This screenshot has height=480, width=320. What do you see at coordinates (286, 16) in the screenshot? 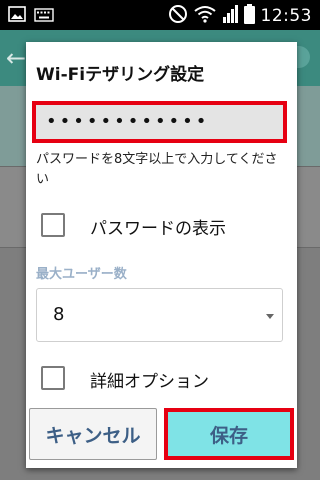
I see `clock: 12:53` at bounding box center [286, 16].